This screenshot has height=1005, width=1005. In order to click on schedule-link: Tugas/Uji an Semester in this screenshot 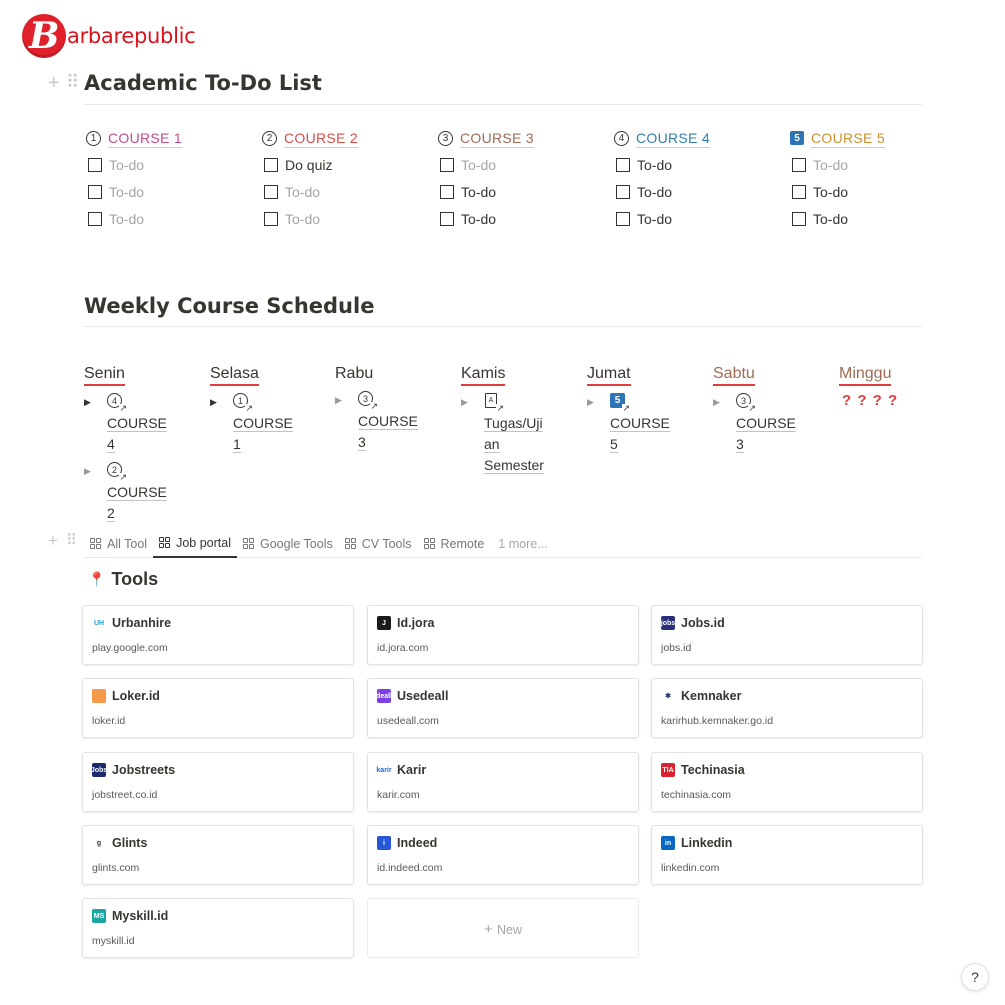, I will do `click(514, 444)`.